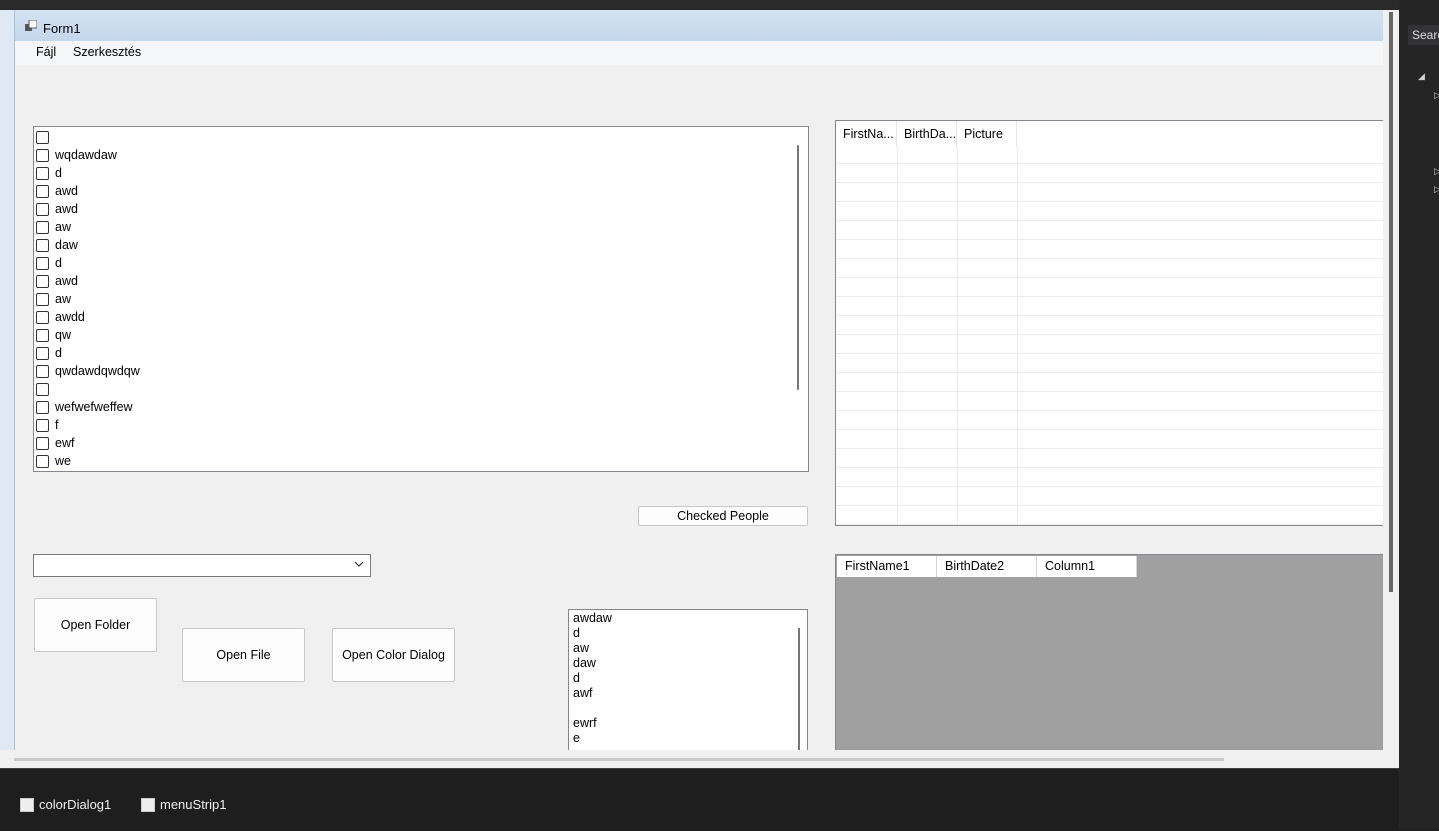 The height and width of the screenshot is (831, 1439). Describe the element at coordinates (582, 693) in the screenshot. I see `list-item: awf` at that location.